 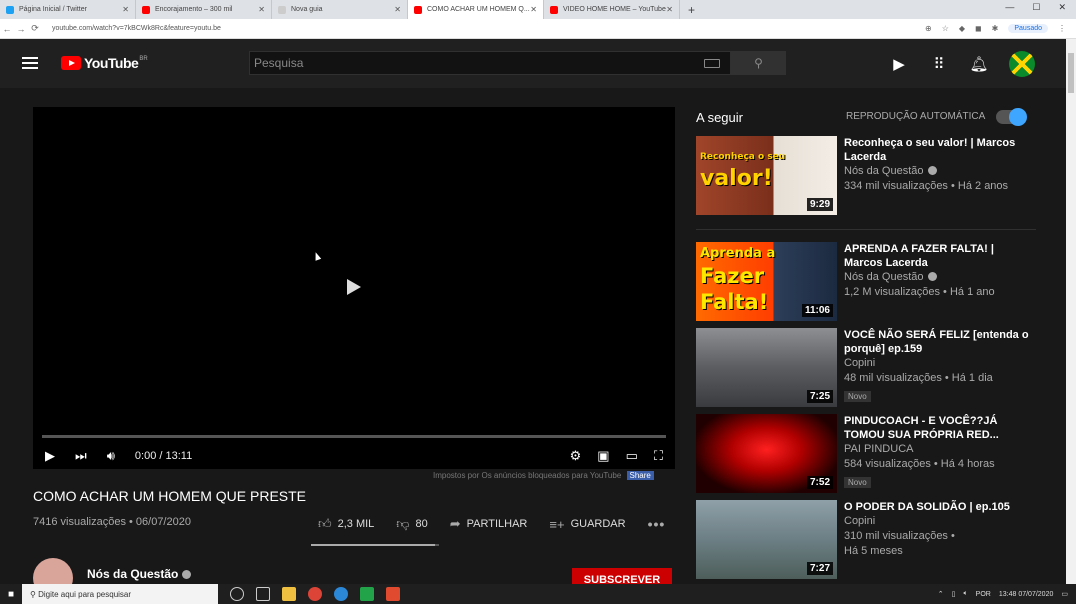 What do you see at coordinates (899, 64) in the screenshot?
I see `create-video-icon: ▶` at bounding box center [899, 64].